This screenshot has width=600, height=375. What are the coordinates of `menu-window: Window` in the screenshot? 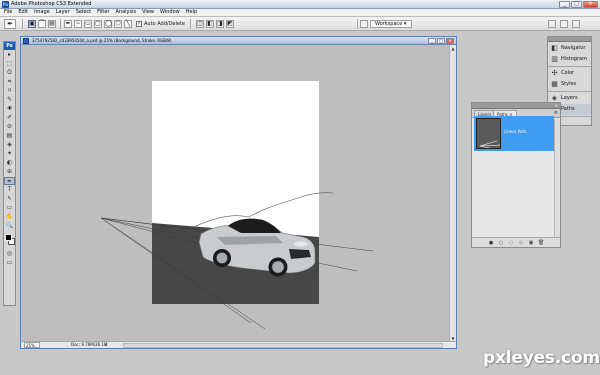 It's located at (170, 12).